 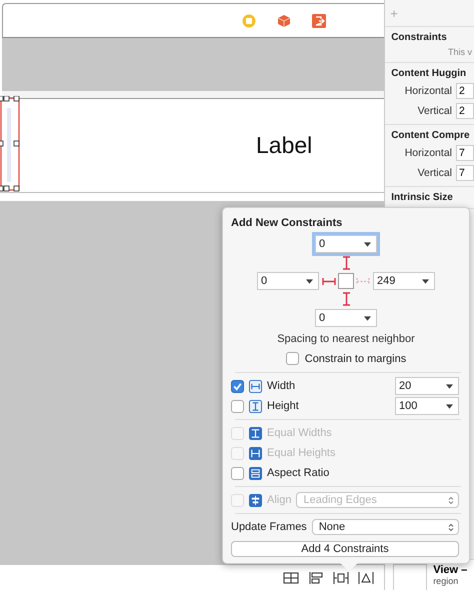 What do you see at coordinates (255, 453) in the screenshot?
I see `equal-heights-icon` at bounding box center [255, 453].